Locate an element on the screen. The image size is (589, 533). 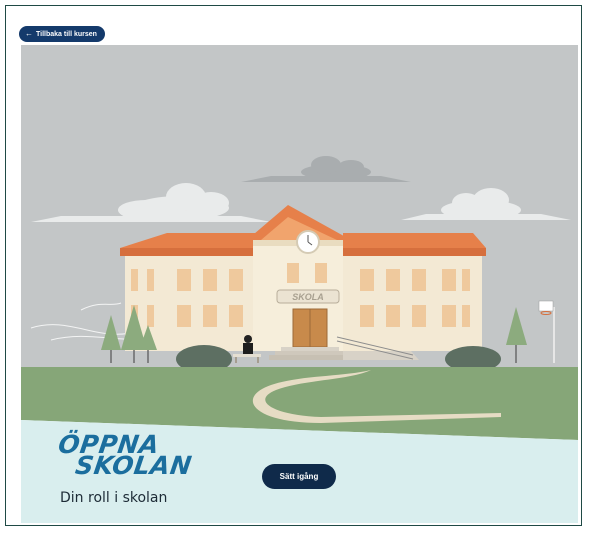
brand-logo: ÖPPNA SKOLAN is located at coordinates (125, 455).